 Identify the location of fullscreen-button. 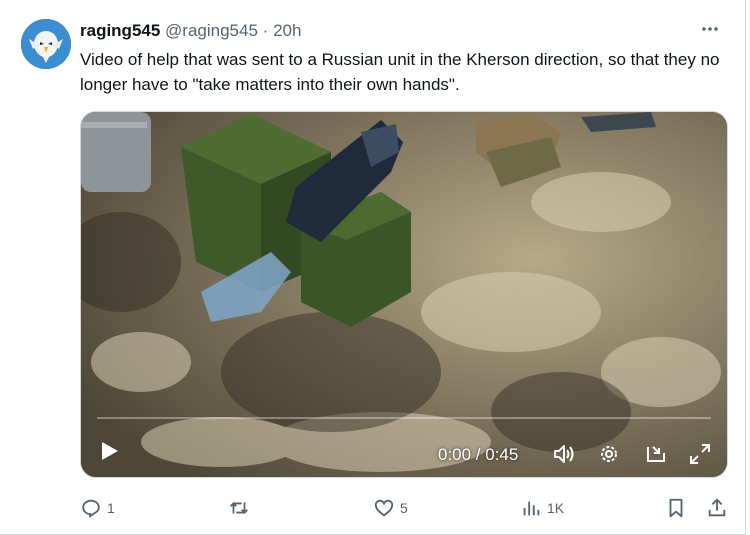
(700, 454).